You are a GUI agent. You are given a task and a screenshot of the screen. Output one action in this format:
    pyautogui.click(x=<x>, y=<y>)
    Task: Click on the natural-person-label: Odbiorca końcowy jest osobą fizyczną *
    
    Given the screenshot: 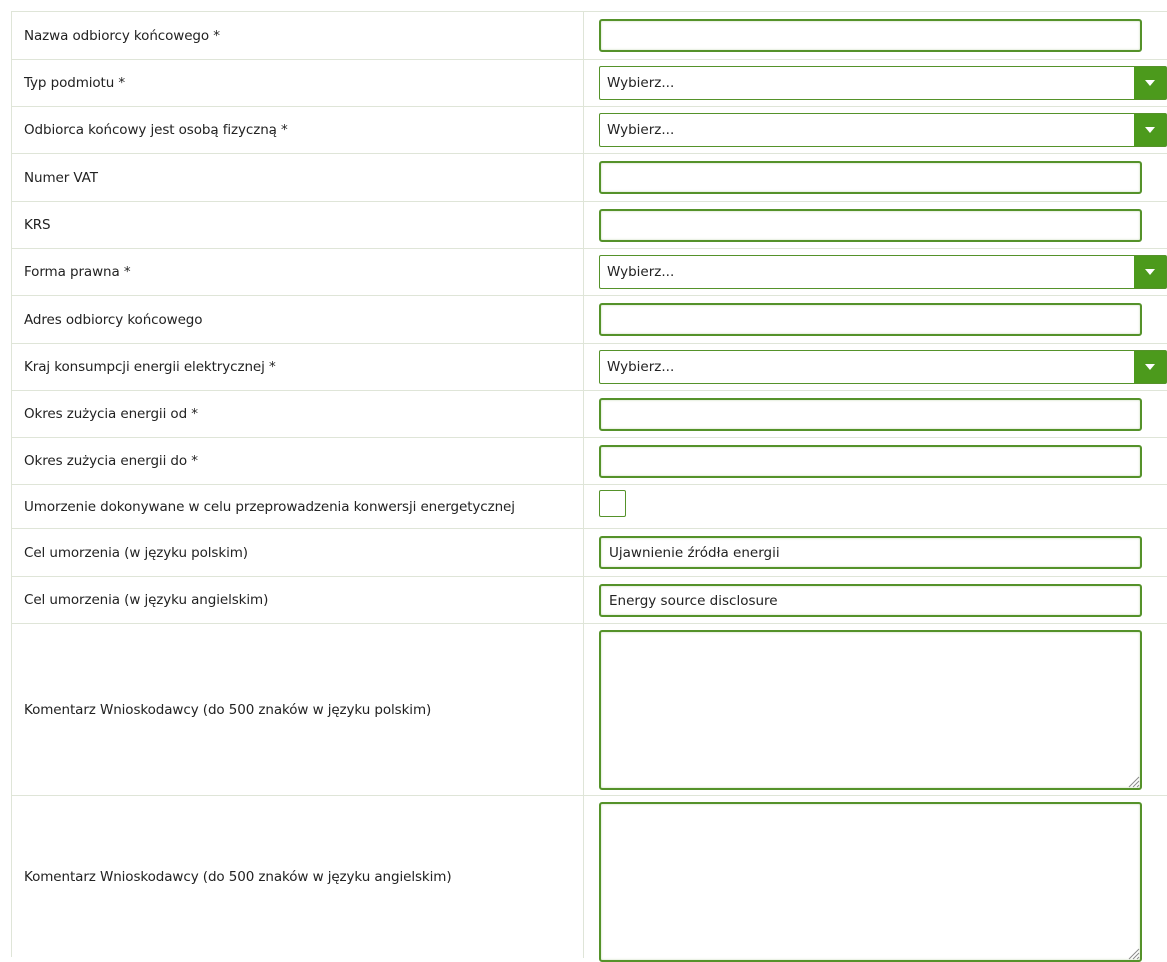 What is the action you would take?
    pyautogui.click(x=298, y=130)
    